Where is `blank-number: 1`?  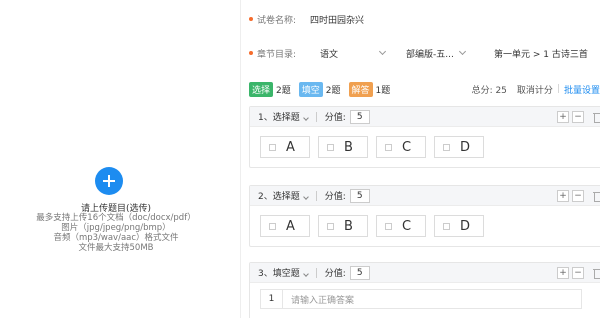 blank-number: 1 is located at coordinates (271, 299).